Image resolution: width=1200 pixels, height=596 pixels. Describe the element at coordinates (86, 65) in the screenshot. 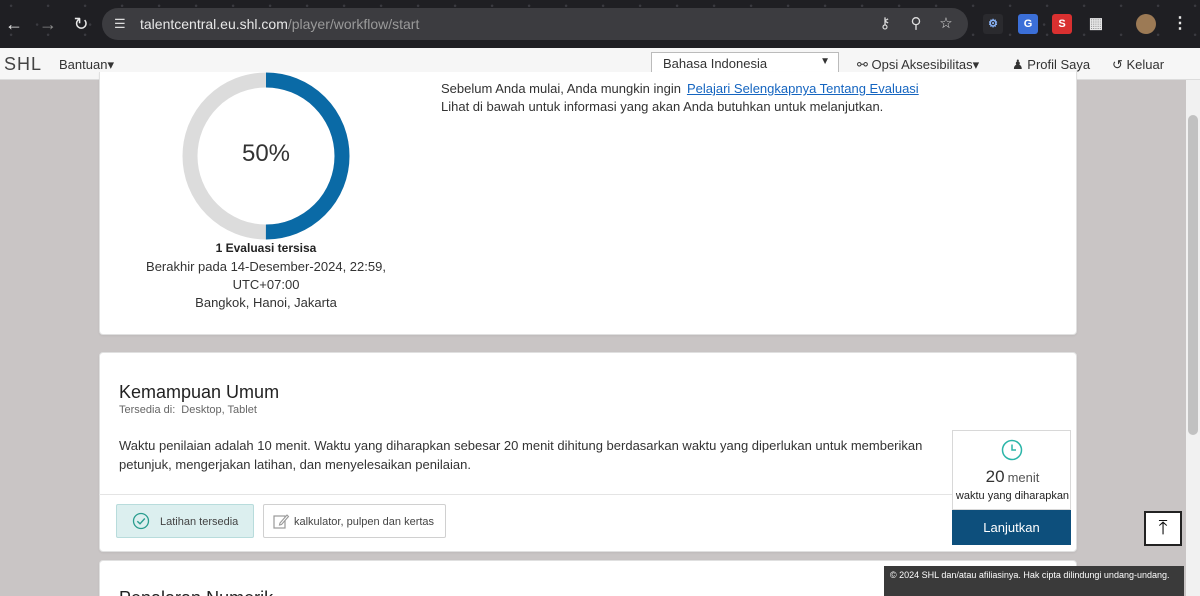

I see `help-menu: Bantuan▾` at that location.